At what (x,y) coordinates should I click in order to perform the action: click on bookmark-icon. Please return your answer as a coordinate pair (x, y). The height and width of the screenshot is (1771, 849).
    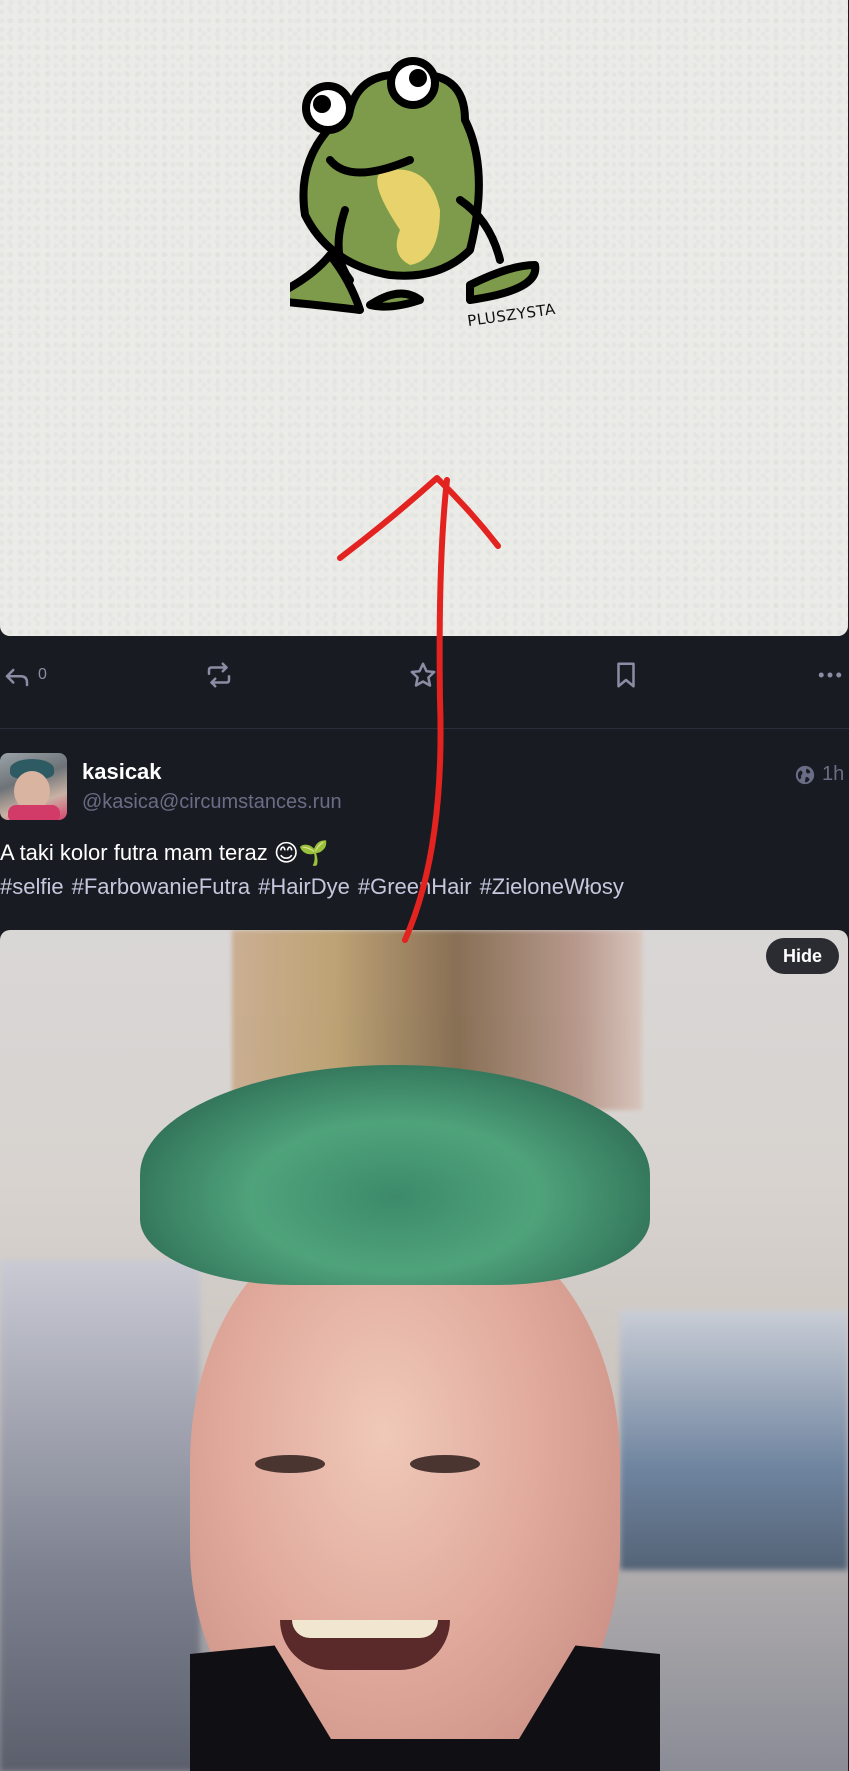
    Looking at the image, I should click on (626, 675).